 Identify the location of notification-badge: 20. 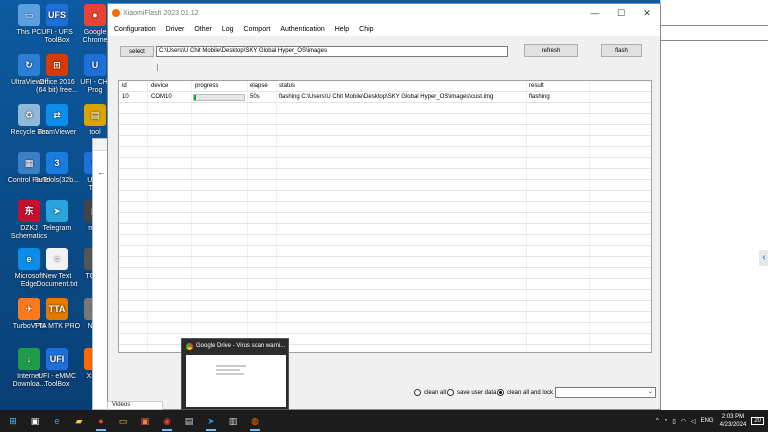
(757, 421).